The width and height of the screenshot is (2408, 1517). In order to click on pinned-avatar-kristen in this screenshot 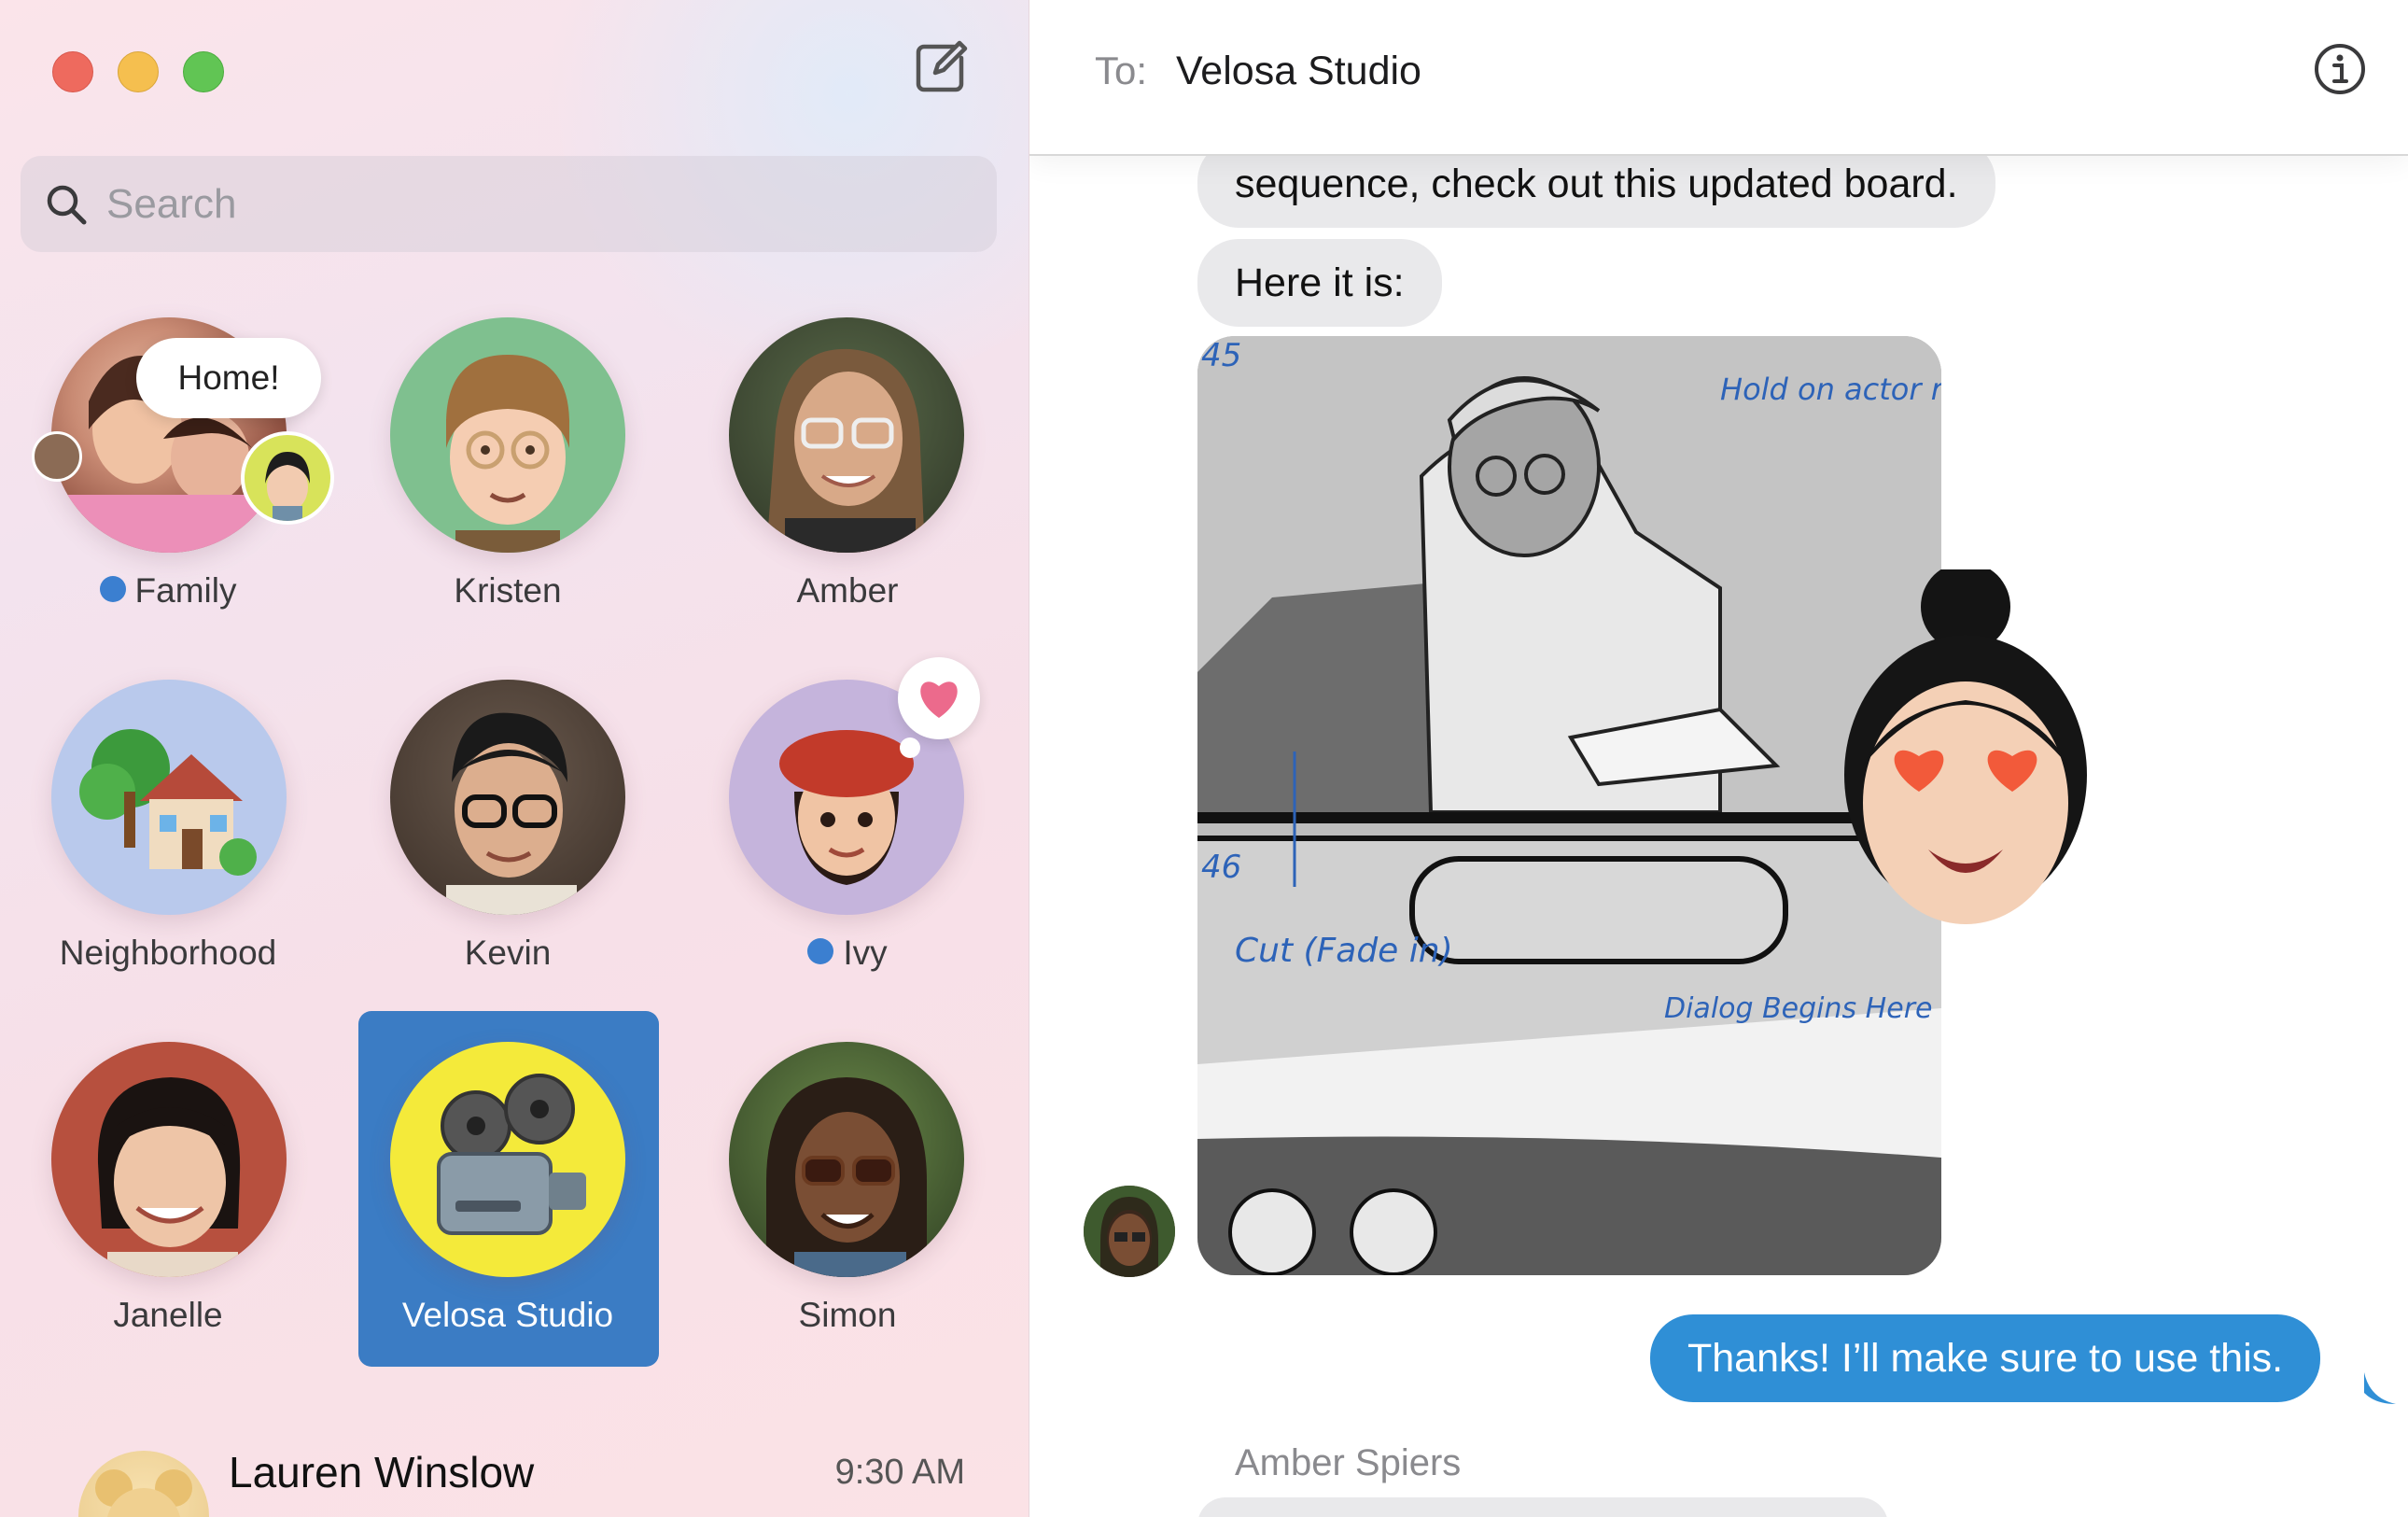, I will do `click(507, 435)`.